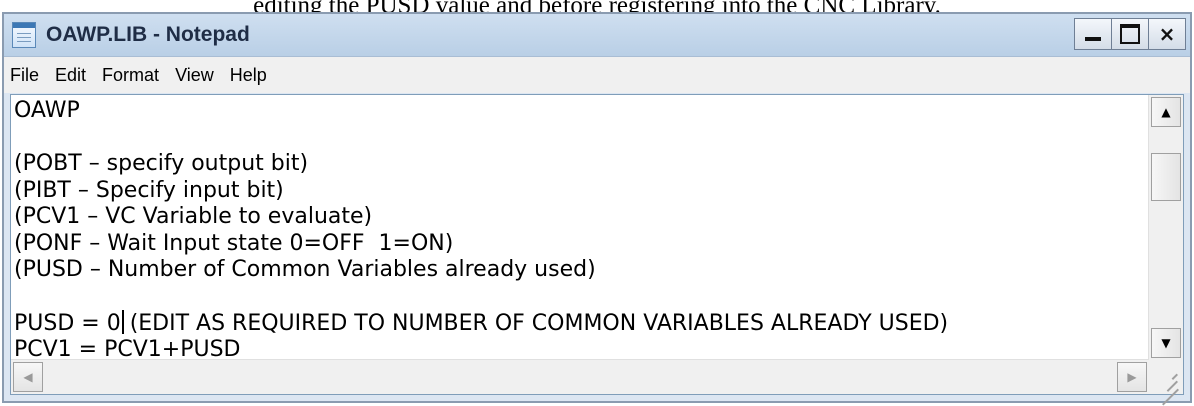 The image size is (1194, 406). Describe the element at coordinates (1093, 39) in the screenshot. I see `minimize-icon` at that location.